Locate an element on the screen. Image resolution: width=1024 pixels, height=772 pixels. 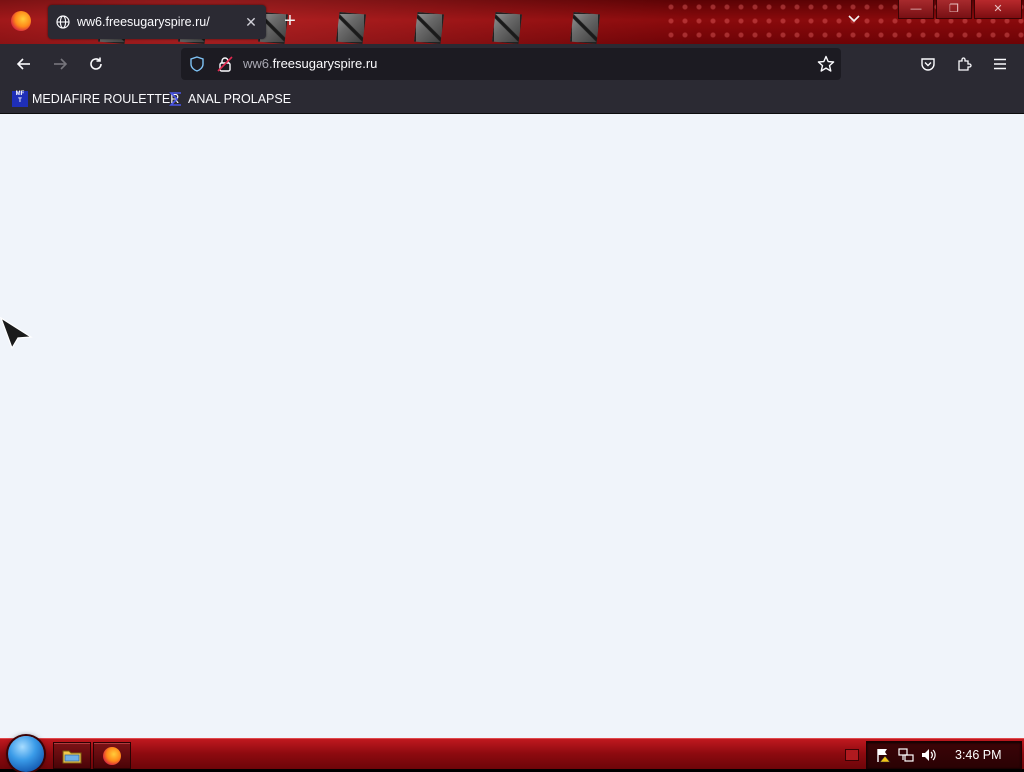
menu-icon is located at coordinates (1000, 64).